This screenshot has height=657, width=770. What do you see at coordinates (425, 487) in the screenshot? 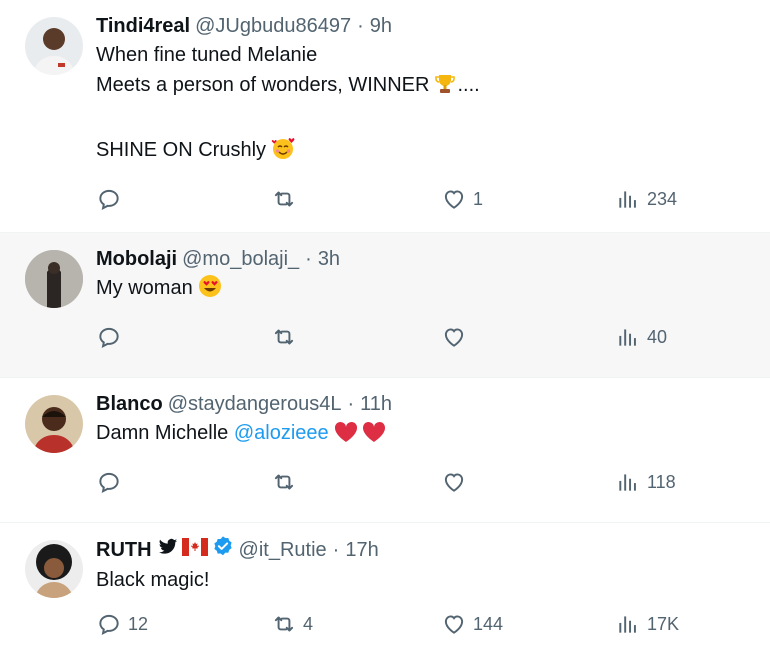
I see `tweet-actions: 118` at bounding box center [425, 487].